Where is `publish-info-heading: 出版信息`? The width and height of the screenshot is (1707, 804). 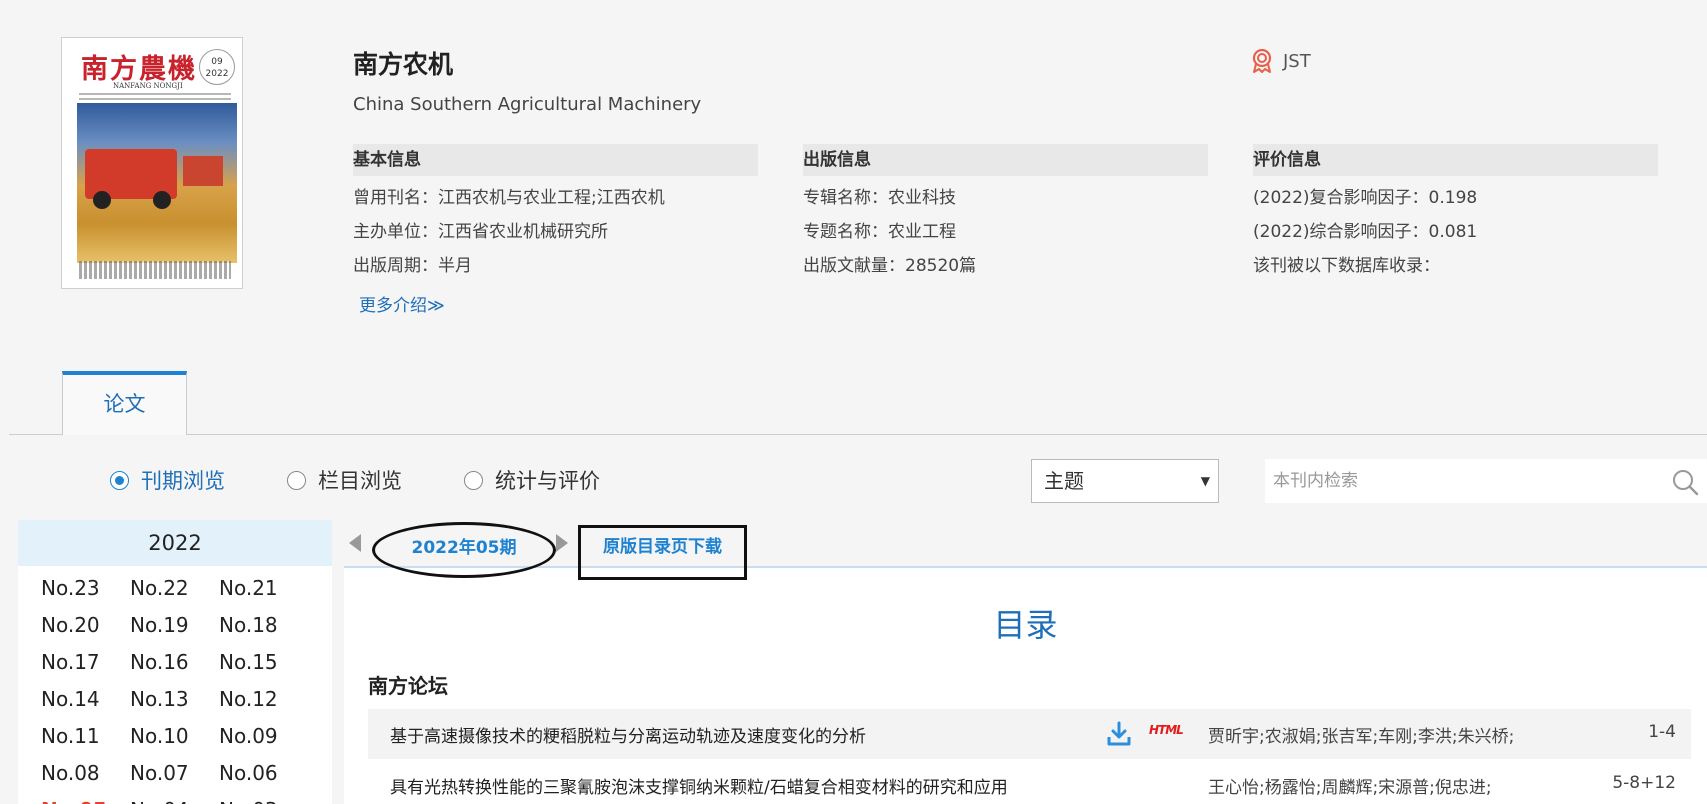 publish-info-heading: 出版信息 is located at coordinates (1005, 160).